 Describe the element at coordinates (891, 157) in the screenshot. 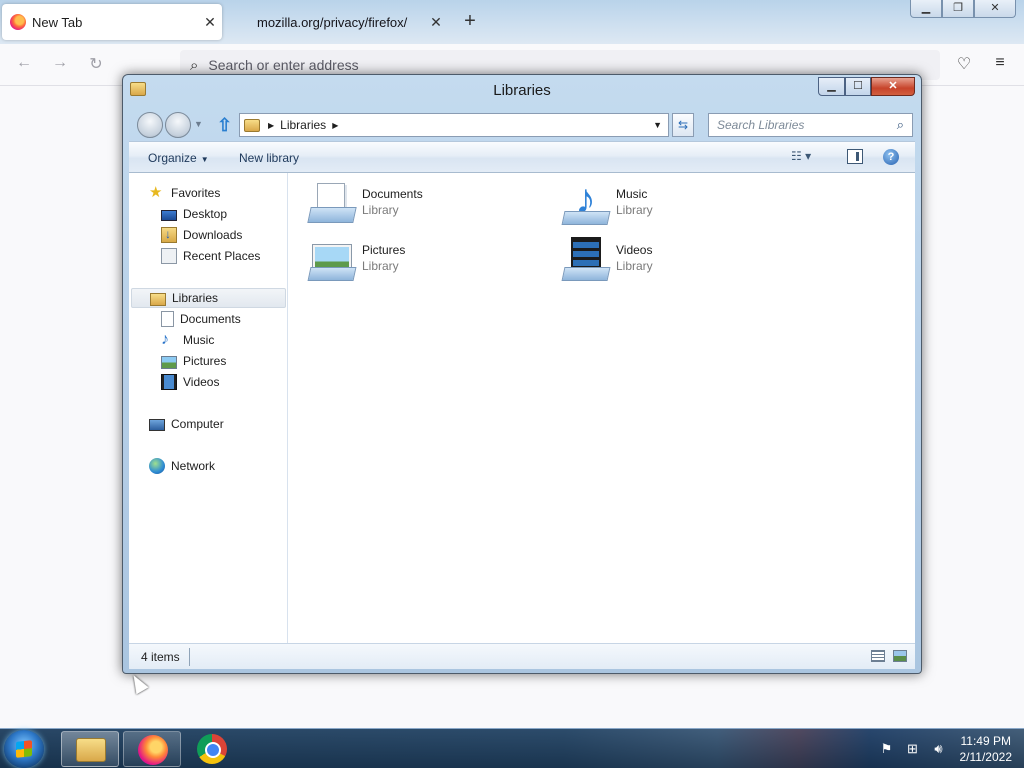

I see `help-icon: ?` at that location.